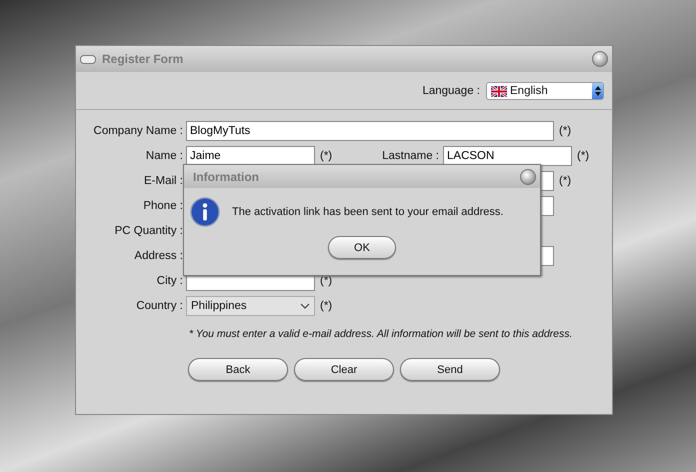 The image size is (696, 472). Describe the element at coordinates (164, 156) in the screenshot. I see `field-label: Name :` at that location.